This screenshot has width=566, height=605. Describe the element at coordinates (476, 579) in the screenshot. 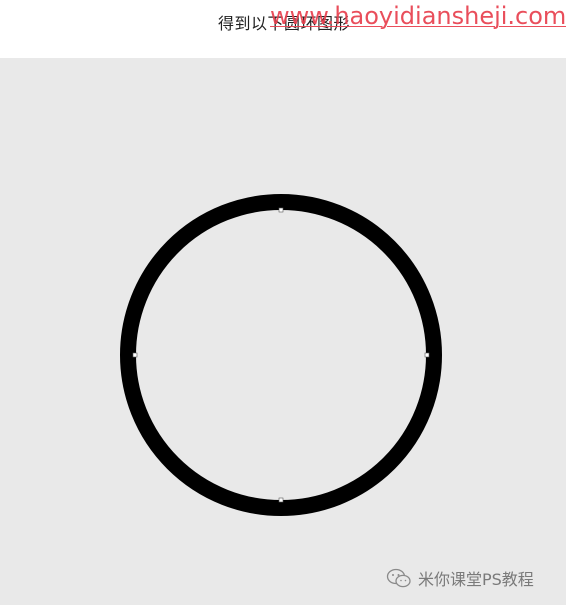

I see `footer-watermark-text: 米你课堂PS教程` at that location.